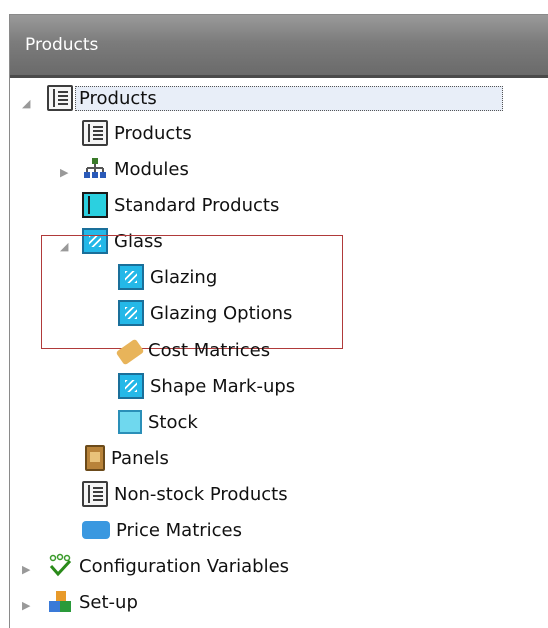 The image size is (548, 628). What do you see at coordinates (130, 422) in the screenshot?
I see `glass-pane-icon` at bounding box center [130, 422].